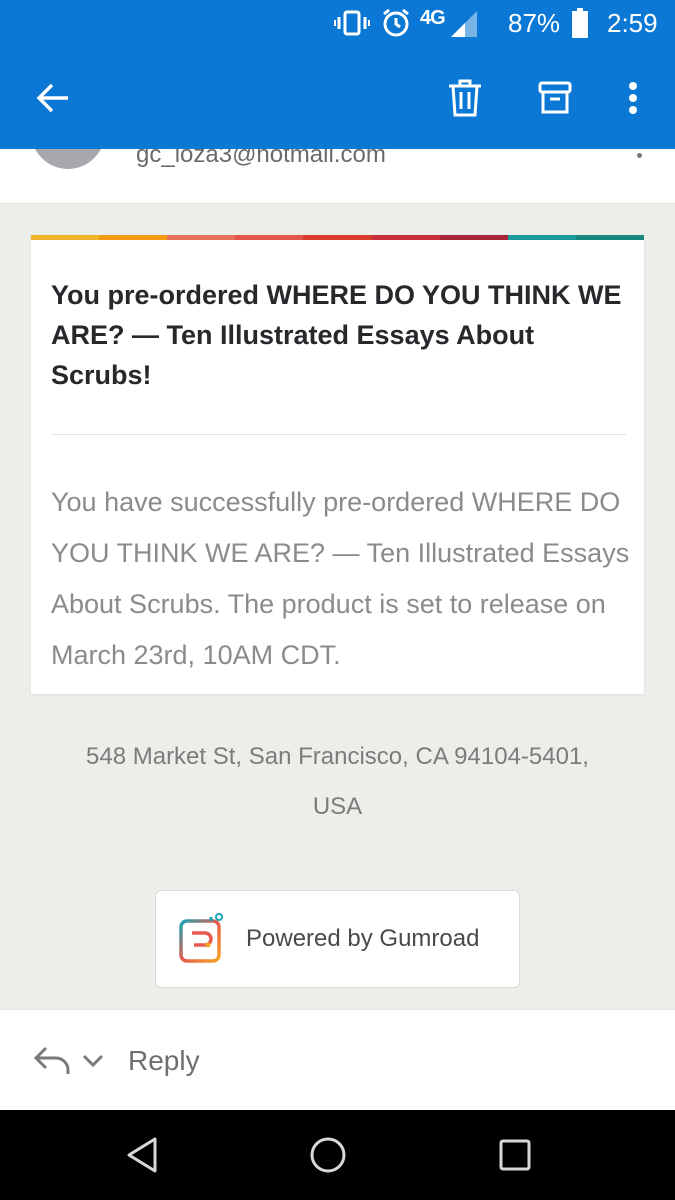  I want to click on gumroad-logo-icon, so click(201, 938).